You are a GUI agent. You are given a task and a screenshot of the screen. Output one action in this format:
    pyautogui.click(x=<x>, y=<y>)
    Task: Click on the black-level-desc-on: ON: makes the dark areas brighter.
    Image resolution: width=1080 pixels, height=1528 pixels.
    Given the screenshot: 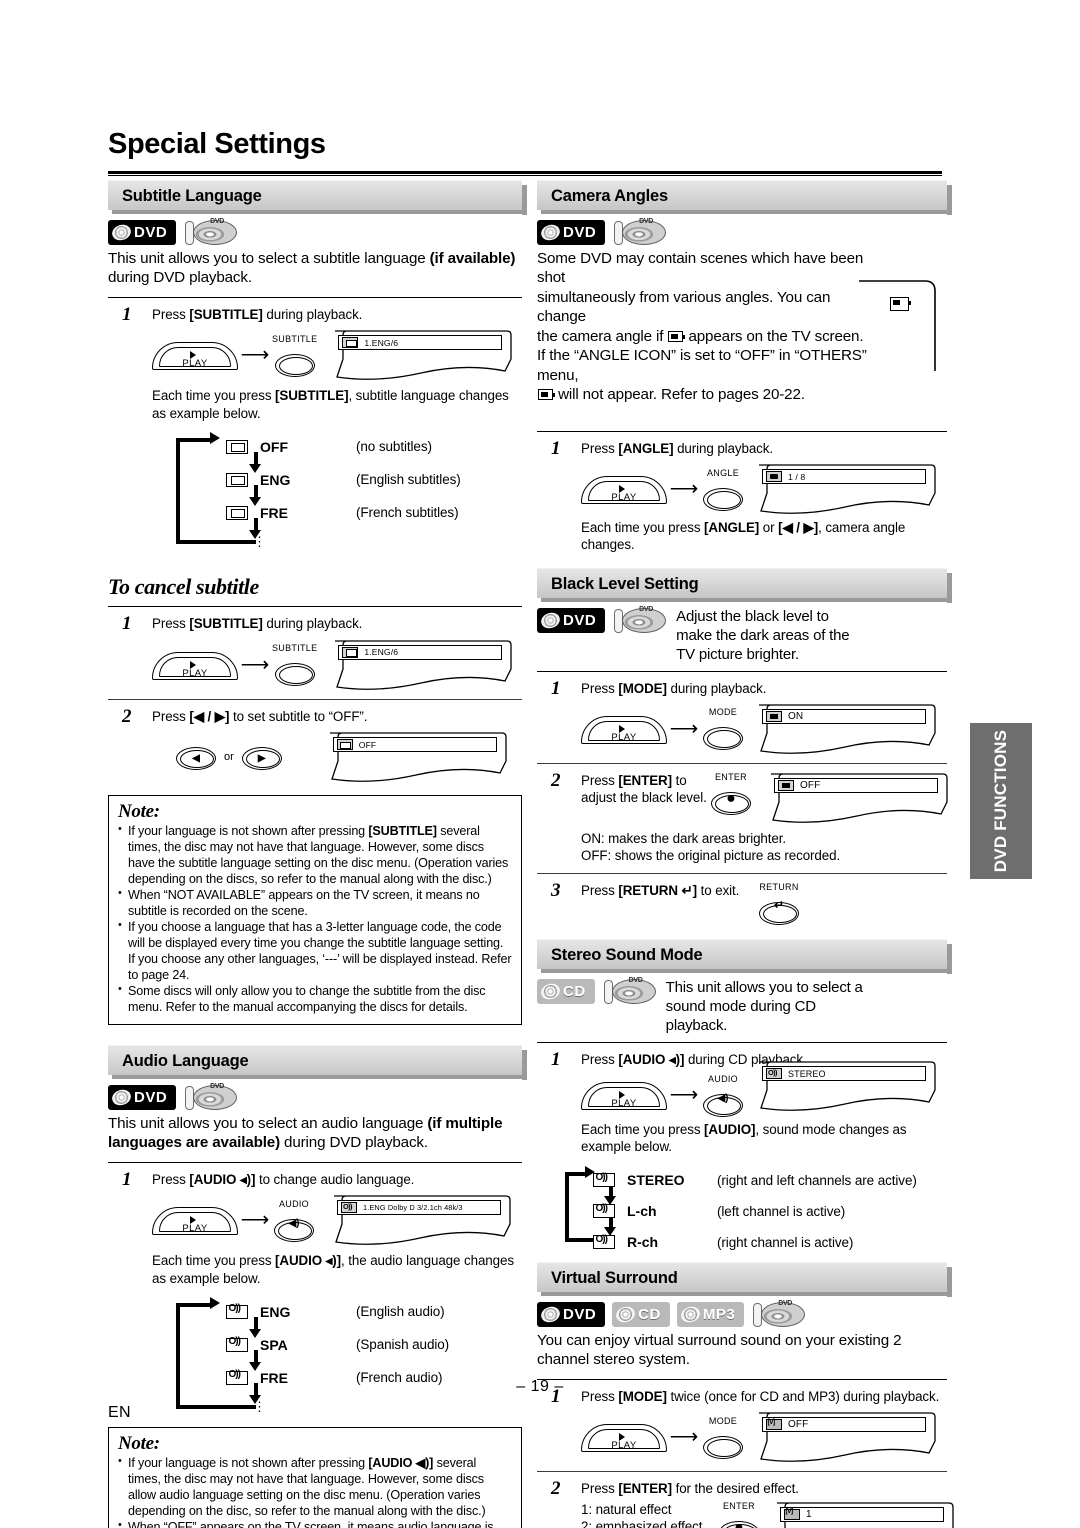 What is the action you would take?
    pyautogui.click(x=683, y=838)
    